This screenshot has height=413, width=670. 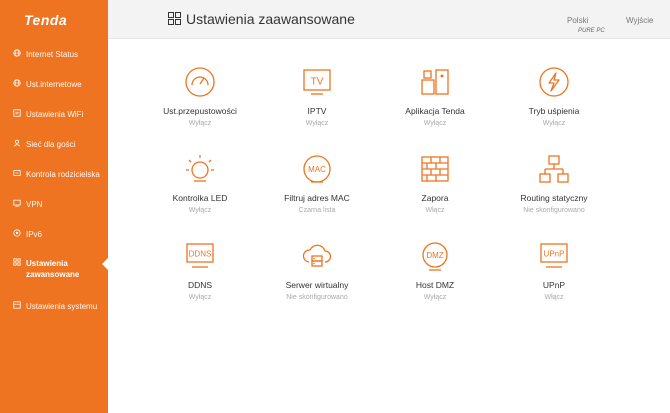 I want to click on tv-icon-label: TV, so click(x=317, y=82).